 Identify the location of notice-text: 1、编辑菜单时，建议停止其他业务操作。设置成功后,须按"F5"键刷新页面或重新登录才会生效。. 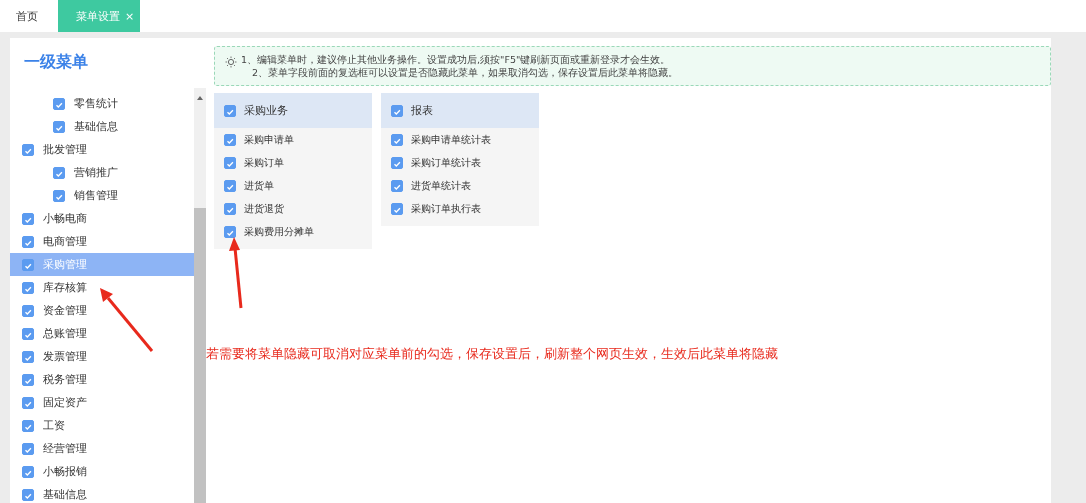
(456, 59).